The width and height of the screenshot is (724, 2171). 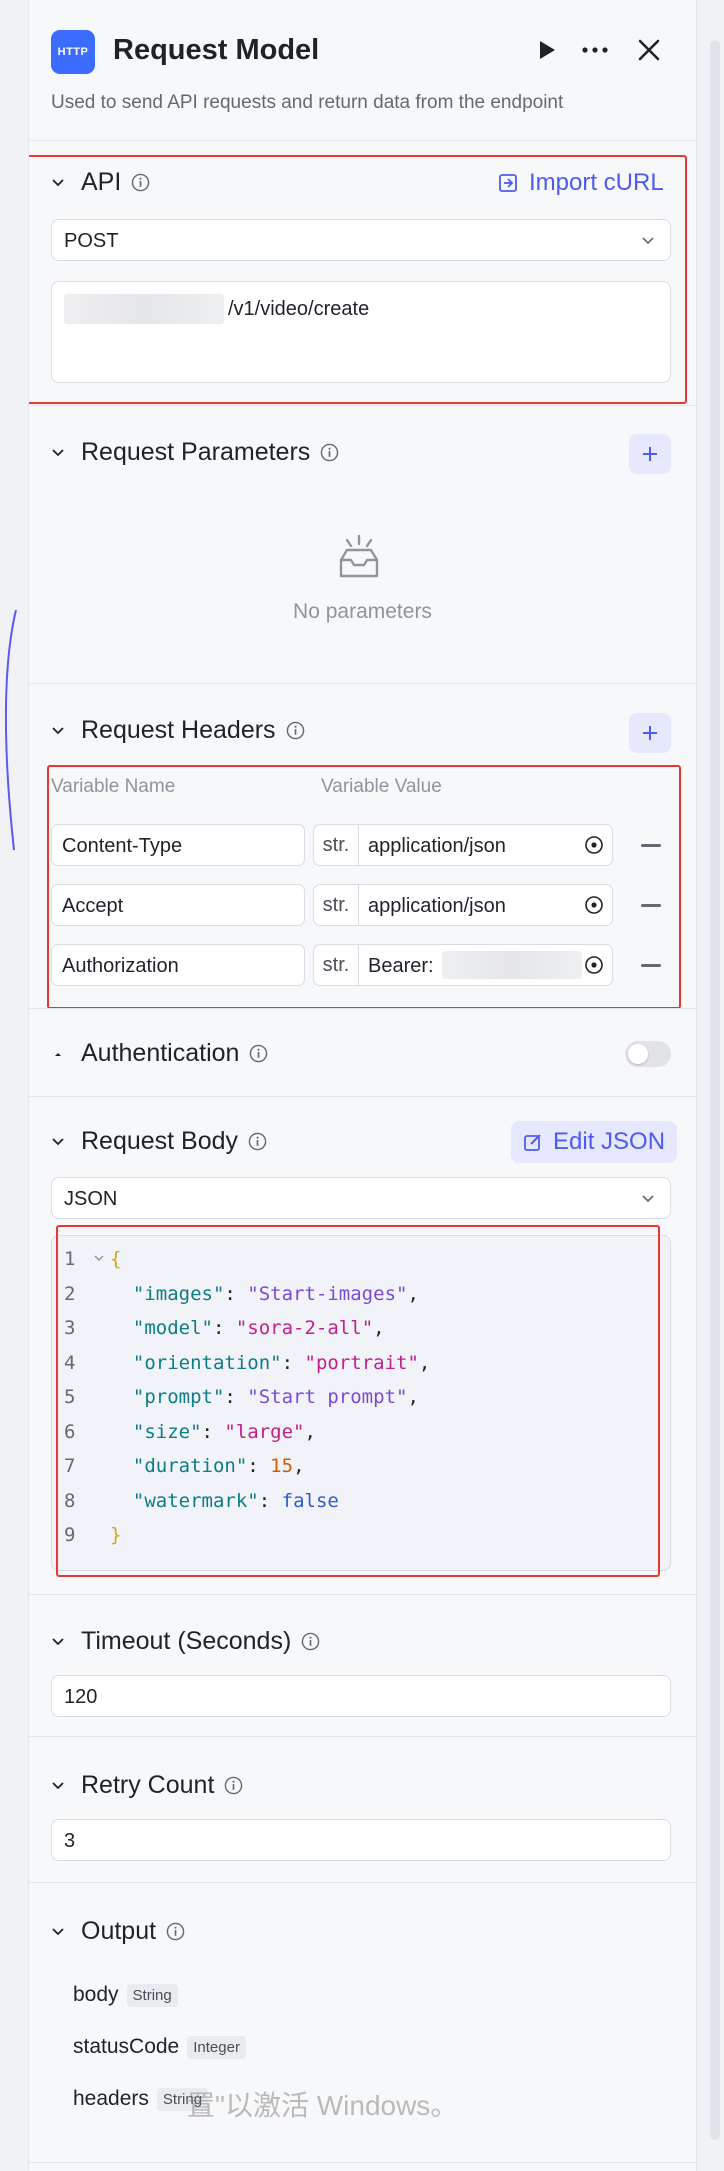 What do you see at coordinates (609, 1141) in the screenshot?
I see `edit-json-label: Edit JSON` at bounding box center [609, 1141].